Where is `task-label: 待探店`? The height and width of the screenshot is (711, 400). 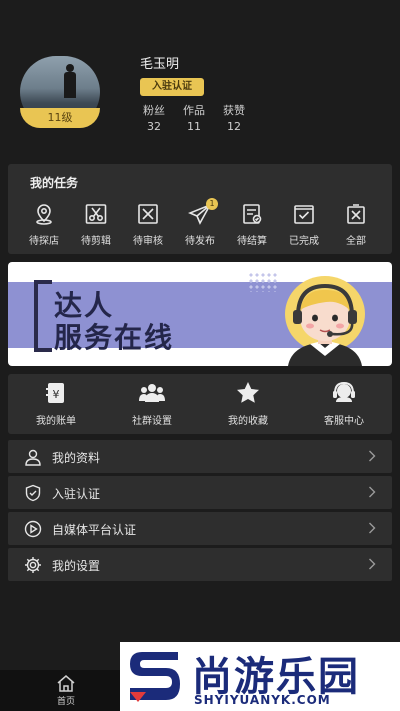
task-label: 待探店 is located at coordinates (44, 241).